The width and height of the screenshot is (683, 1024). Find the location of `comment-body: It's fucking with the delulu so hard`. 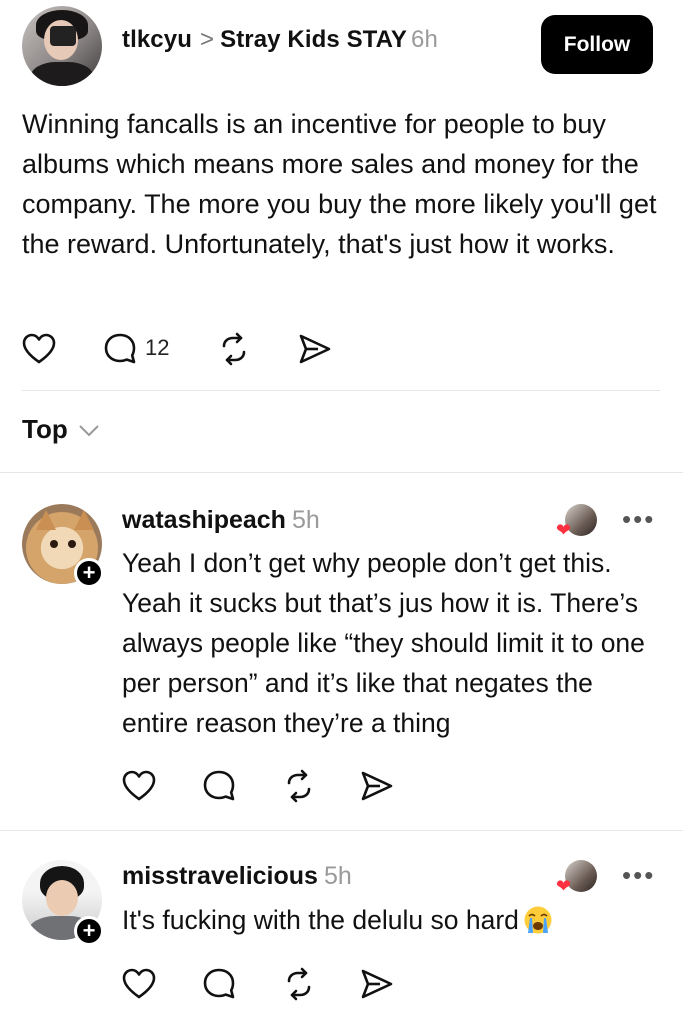

comment-body: It's fucking with the delulu so hard is located at coordinates (320, 920).